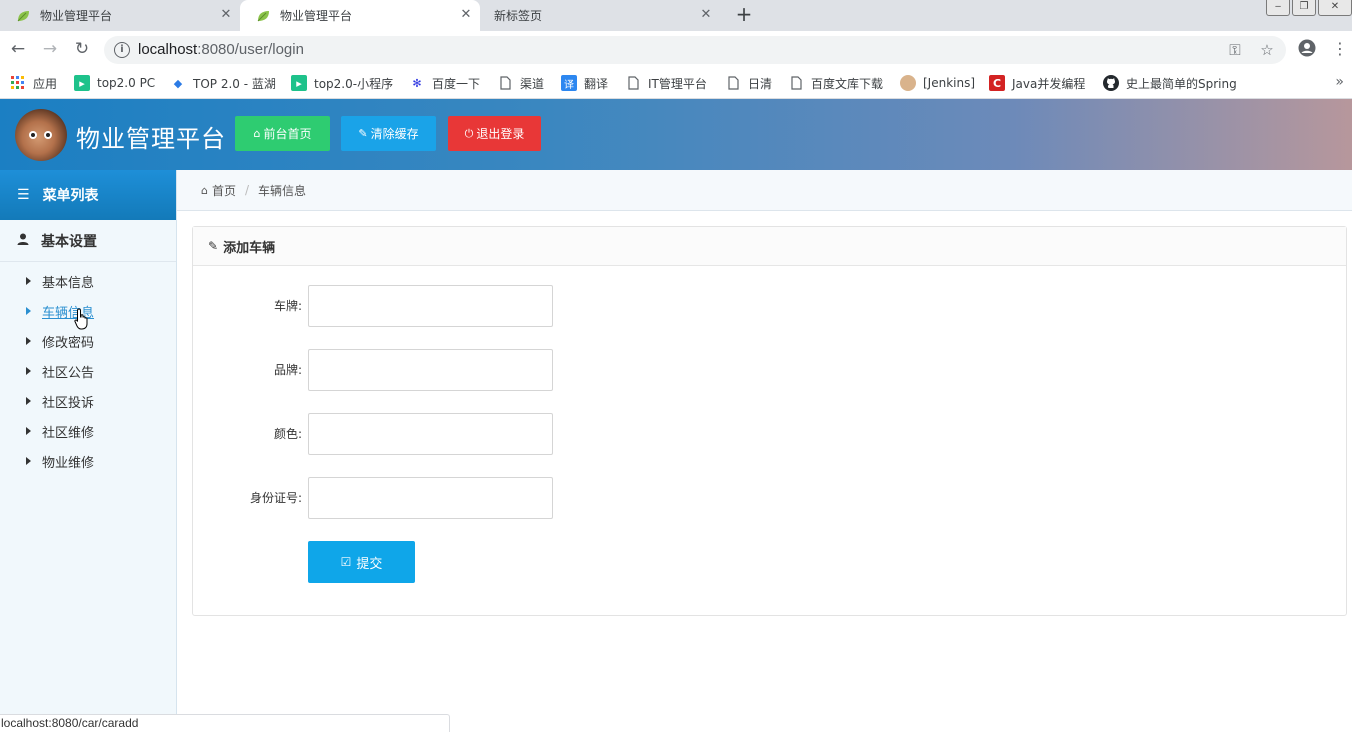 The width and height of the screenshot is (1352, 732). I want to click on back-icon: ←, so click(18, 49).